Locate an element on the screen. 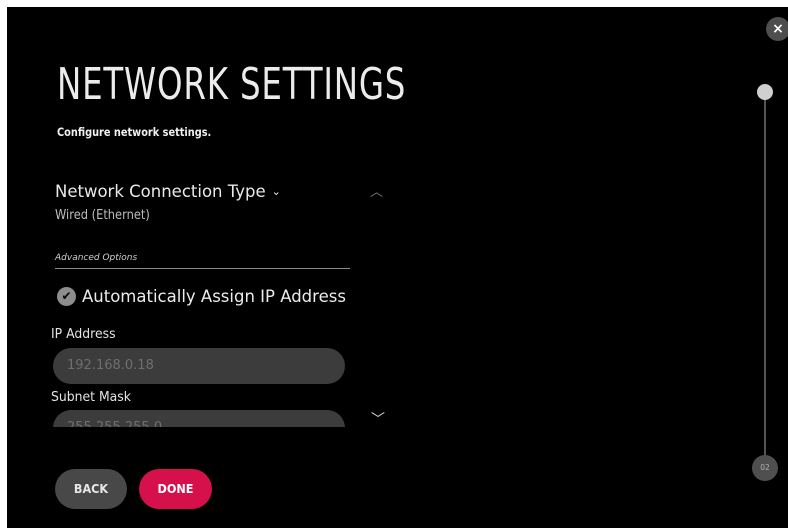 Image resolution: width=788 pixels, height=528 pixels. auto-assign-ip-checkbox: ✔ Automatically Assign IP Address is located at coordinates (201, 296).